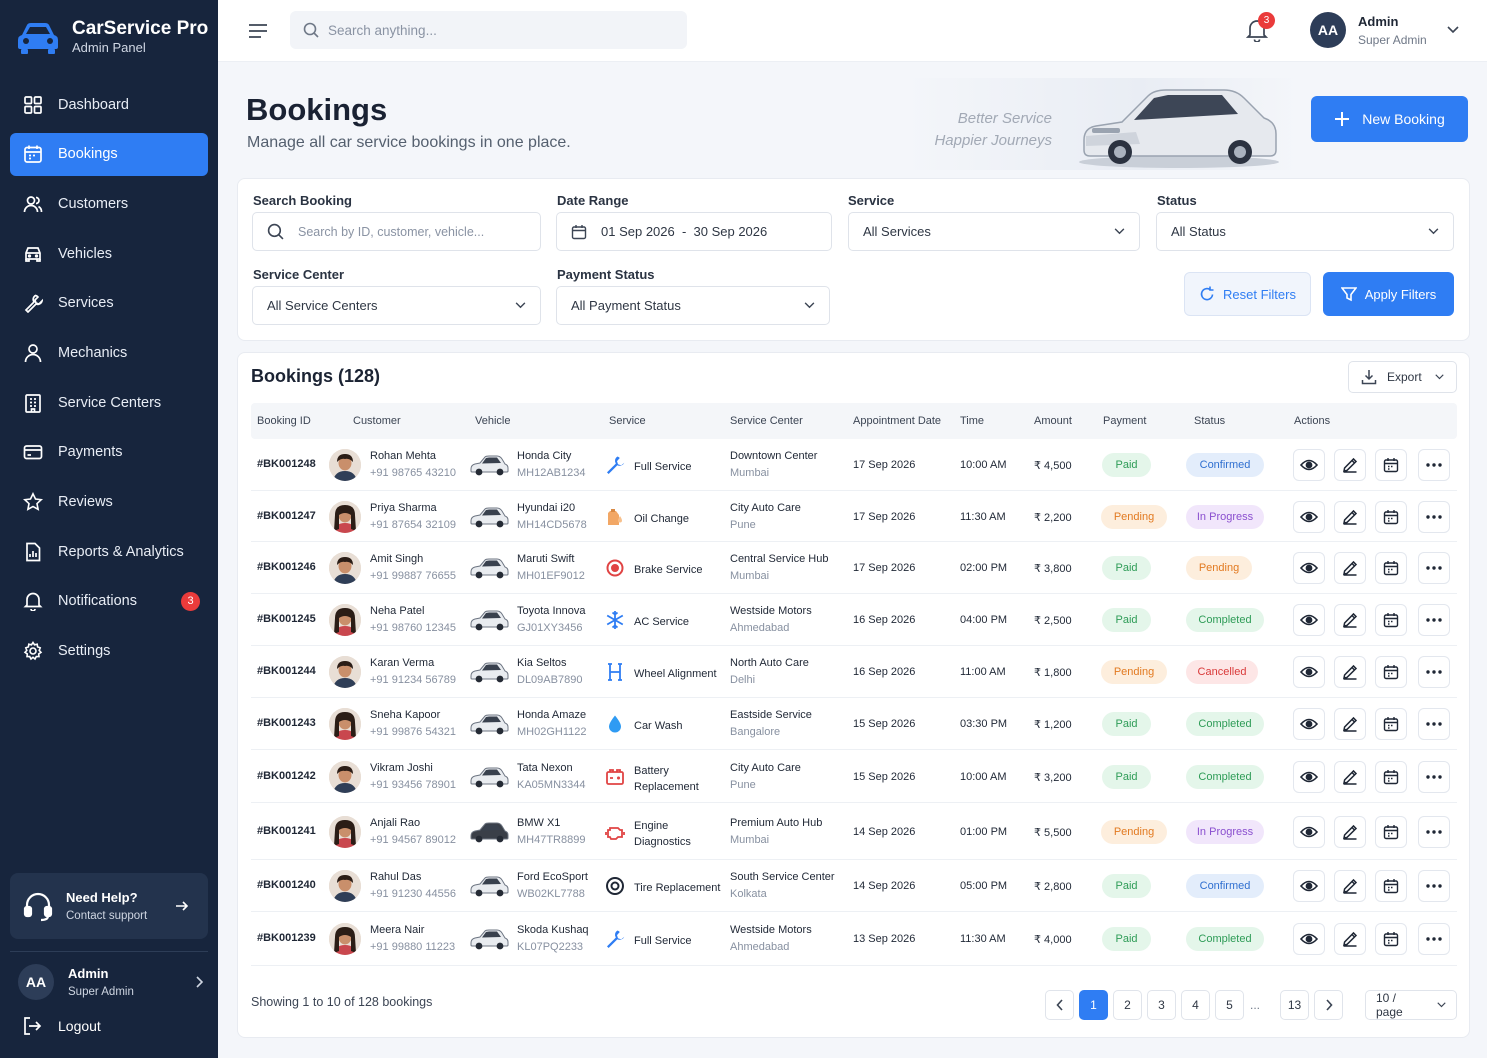 This screenshot has width=1487, height=1058. What do you see at coordinates (109, 352) in the screenshot?
I see `sidebar-item-mechanics: Mechanics` at bounding box center [109, 352].